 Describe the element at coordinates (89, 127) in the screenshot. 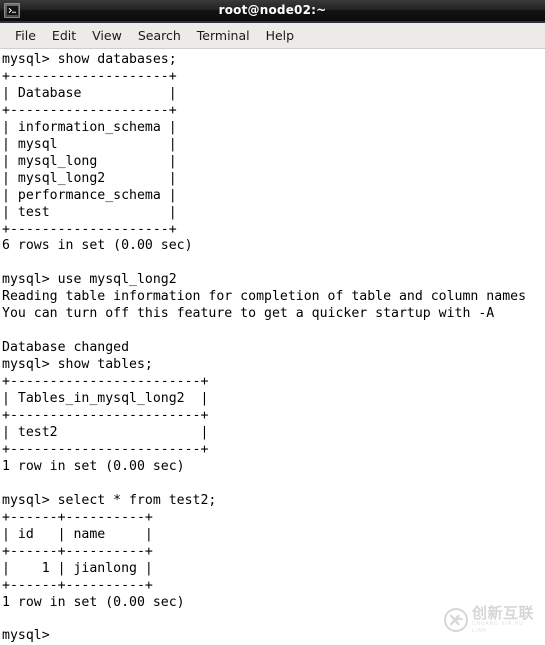

I see `terminal-line: | information_schema |` at that location.